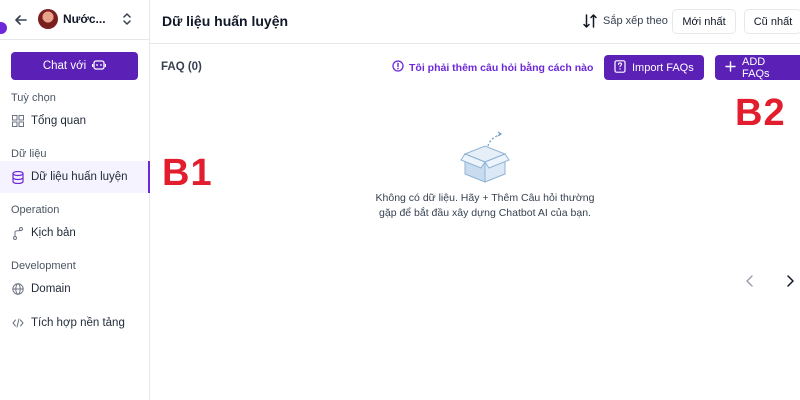 The width and height of the screenshot is (800, 400). I want to click on avatar, so click(48, 19).